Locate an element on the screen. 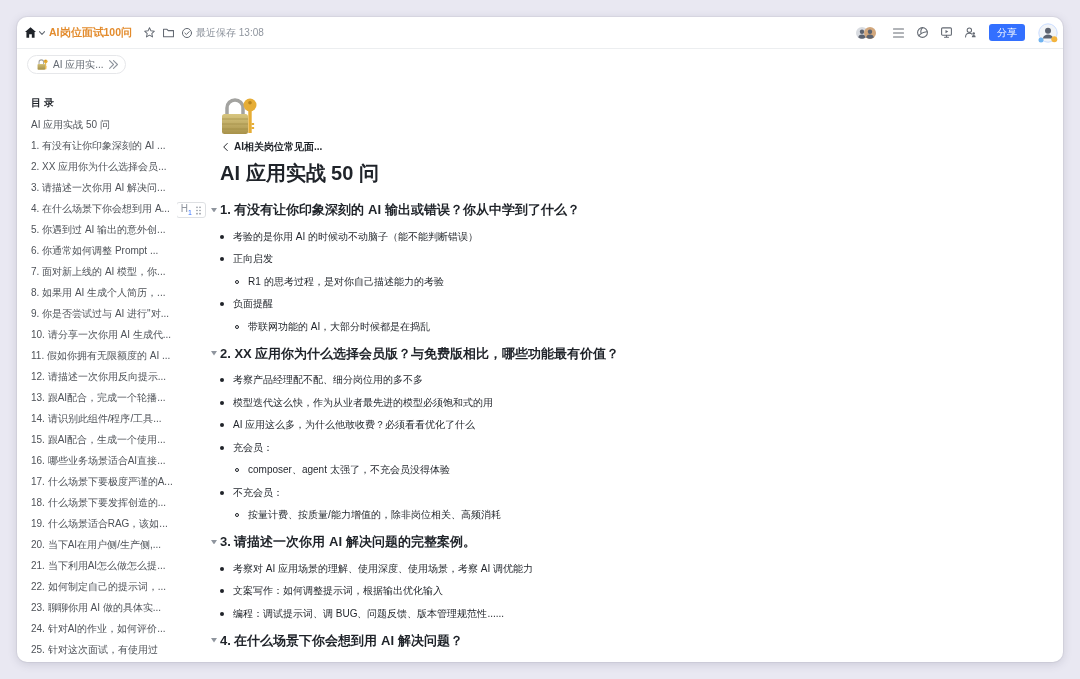  document-title: AI岗位面试100问 is located at coordinates (91, 32).